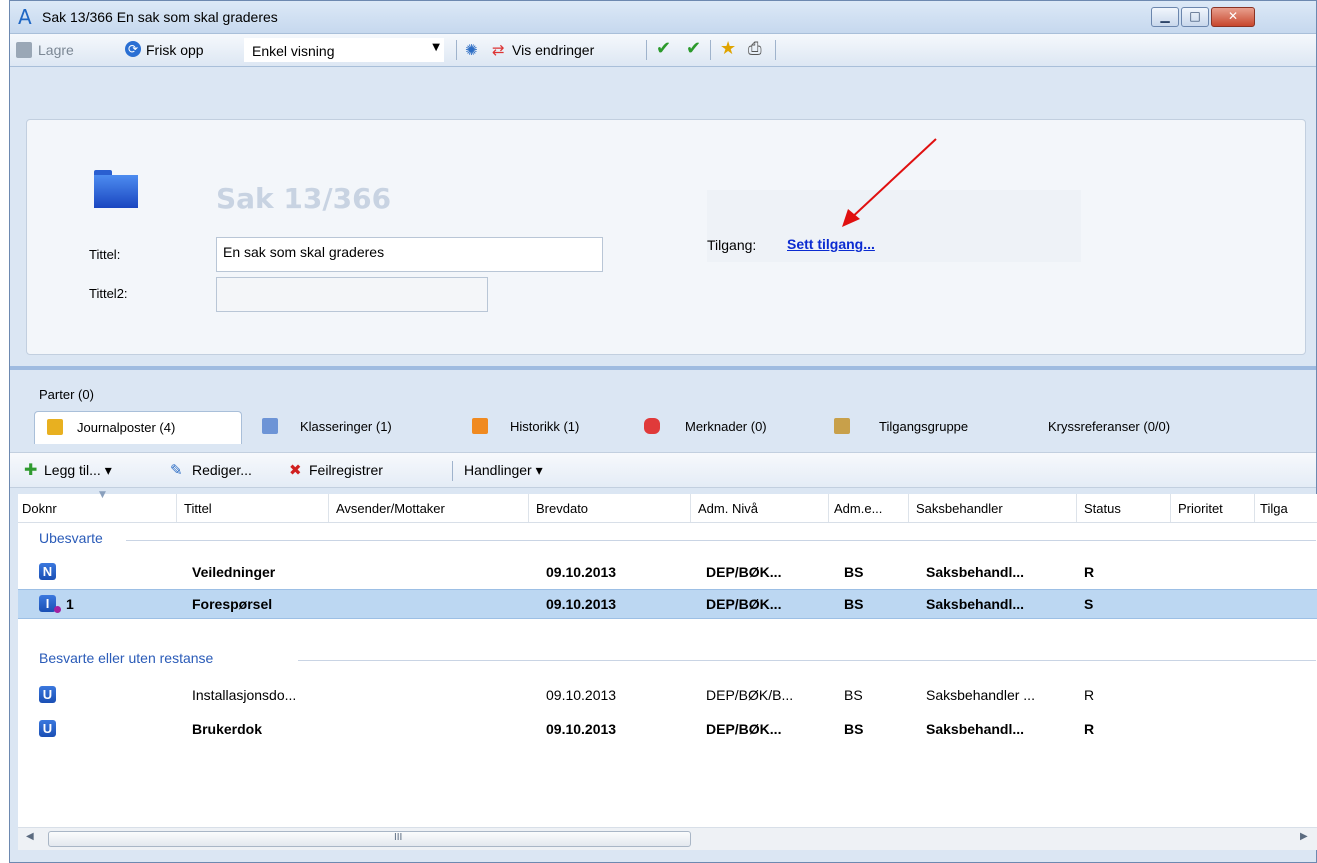  I want to click on folder-icon, so click(116, 189).